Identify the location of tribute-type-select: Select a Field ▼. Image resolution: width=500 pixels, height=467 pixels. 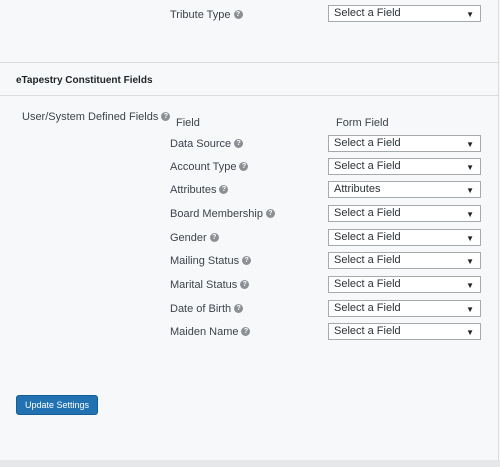
(404, 13).